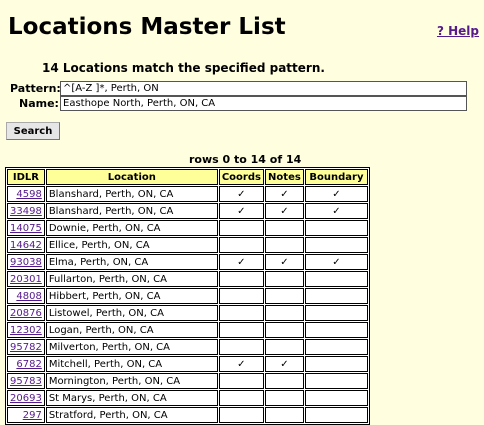 The image size is (484, 425). I want to click on idlr-link: 93038, so click(26, 262).